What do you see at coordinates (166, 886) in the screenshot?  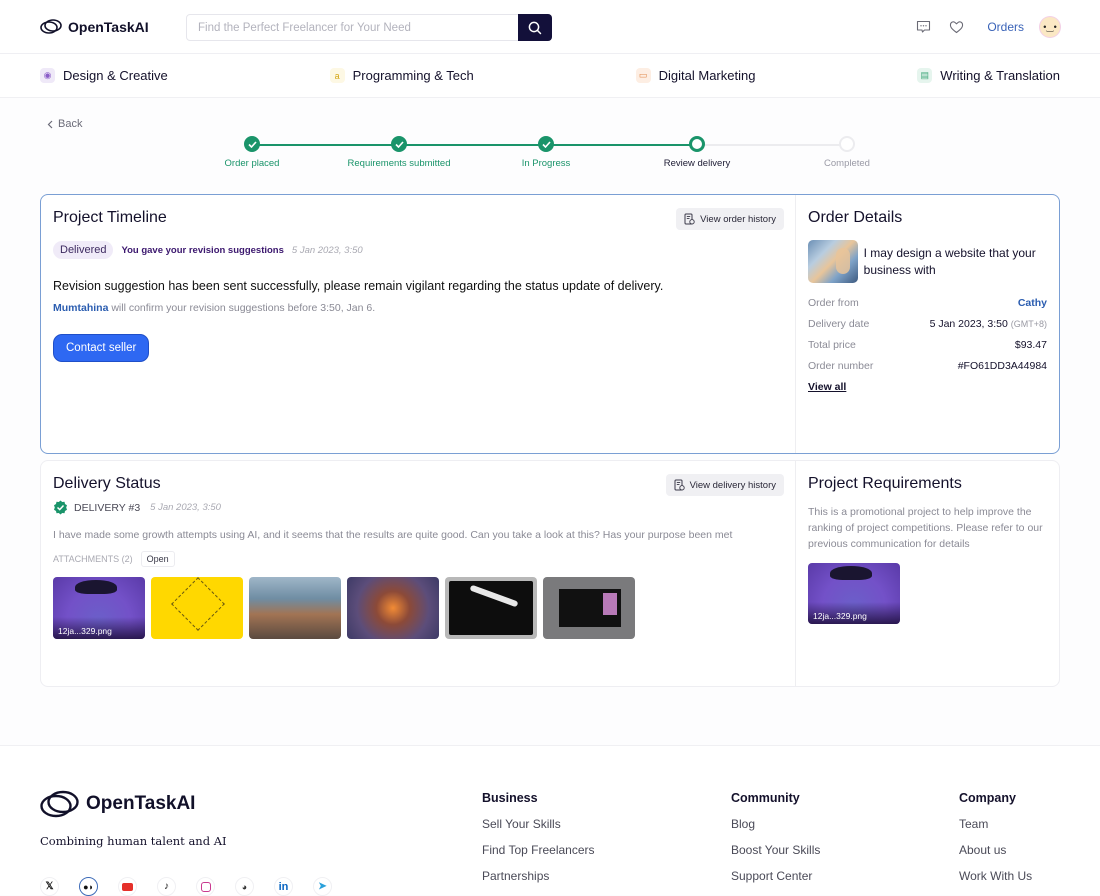 I see `tiktok-icon: ♪` at bounding box center [166, 886].